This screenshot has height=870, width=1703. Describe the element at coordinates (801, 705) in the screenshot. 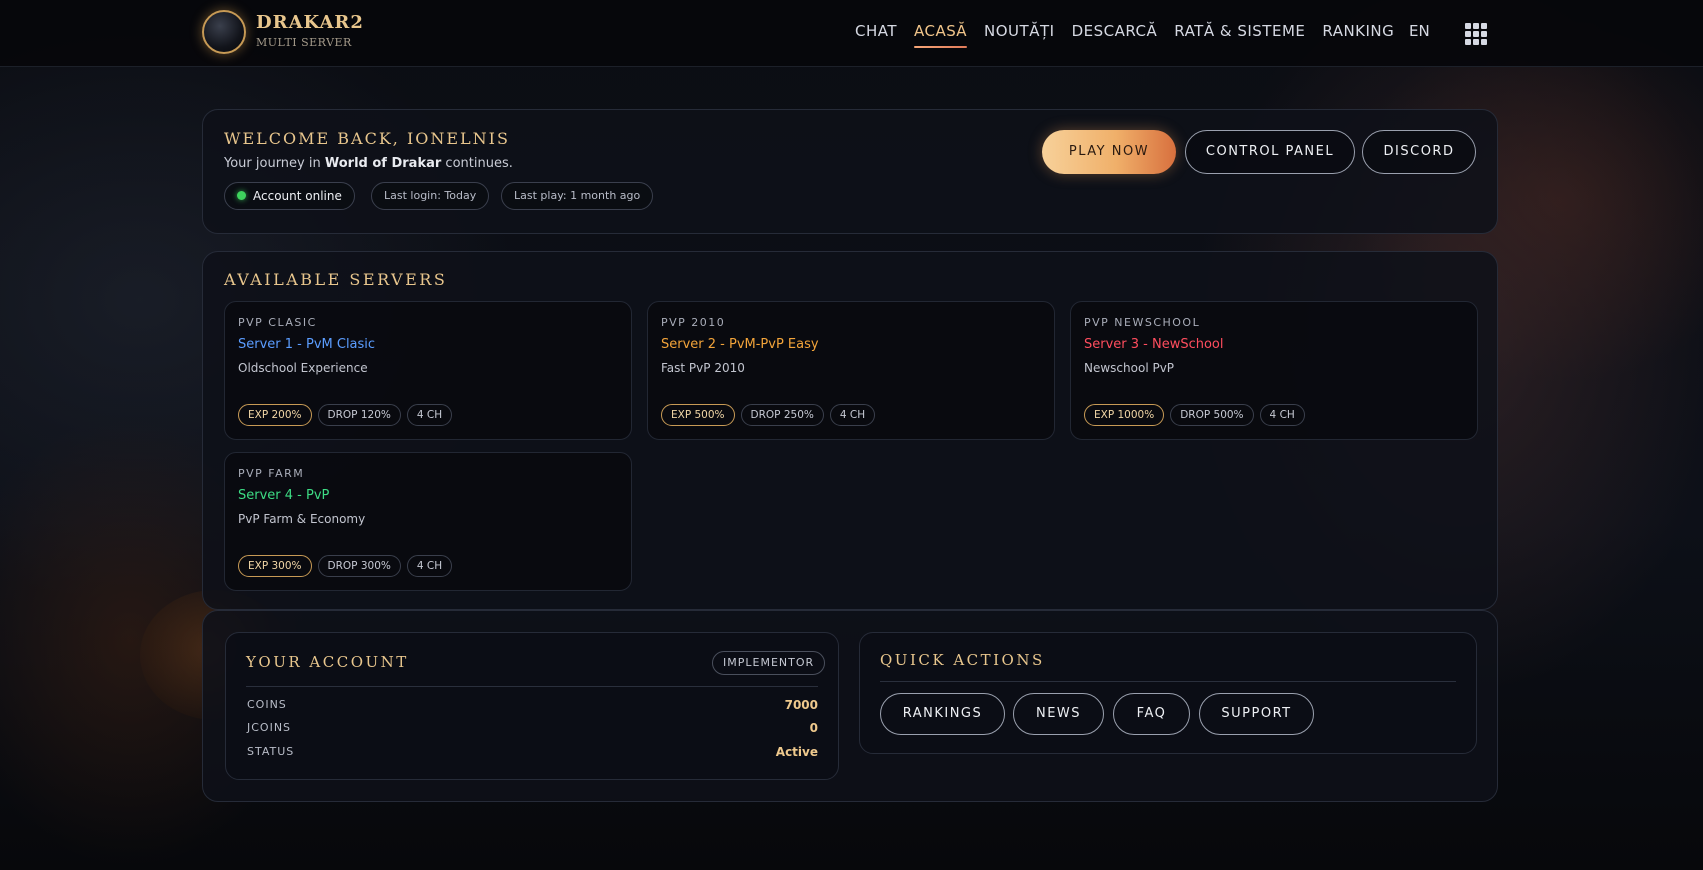

I see `coins-value: 7000` at that location.